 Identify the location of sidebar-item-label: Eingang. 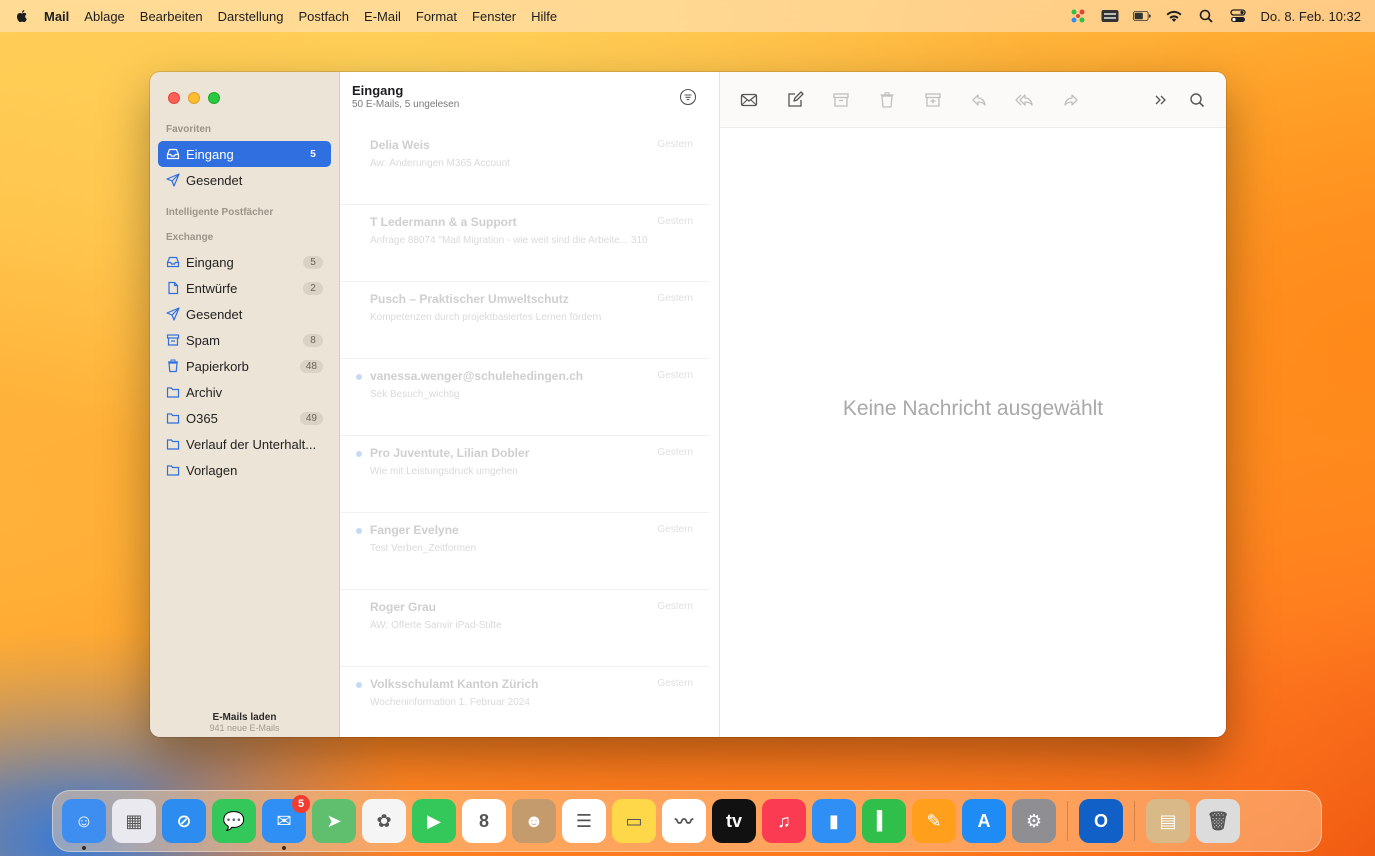
(210, 262).